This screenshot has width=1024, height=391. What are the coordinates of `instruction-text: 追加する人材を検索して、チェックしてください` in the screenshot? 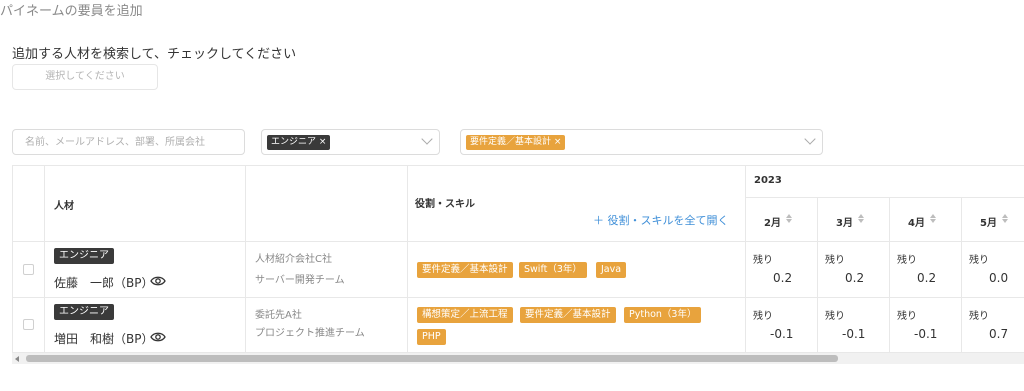 It's located at (154, 54).